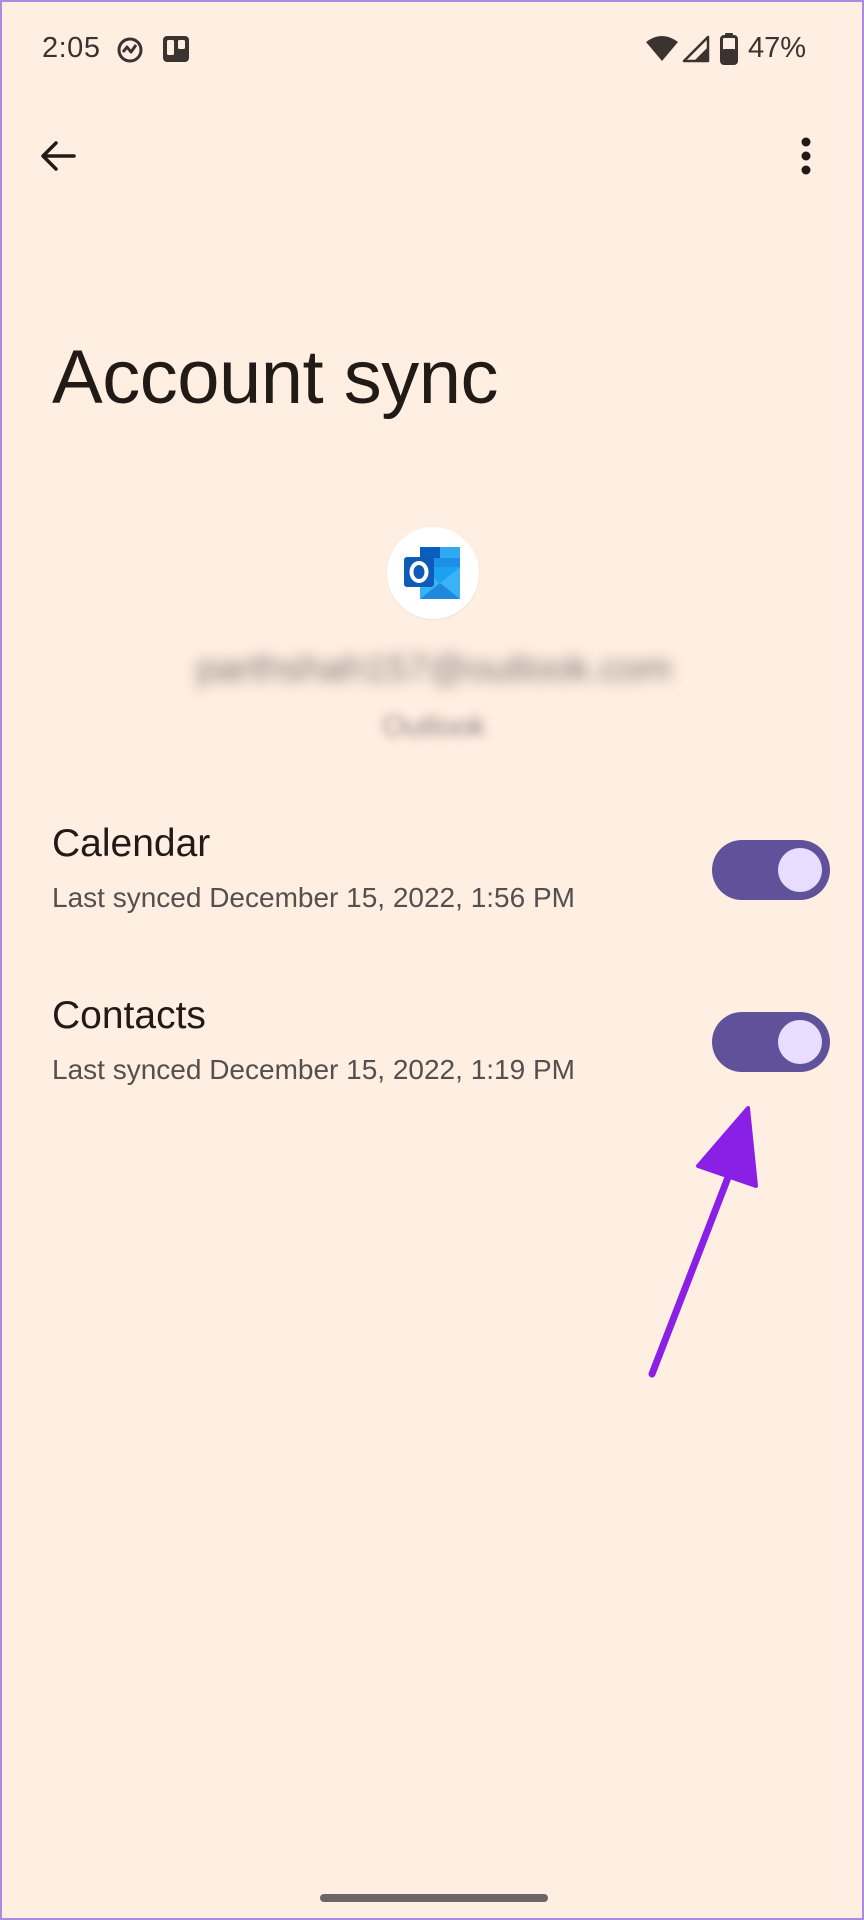  Describe the element at coordinates (129, 1015) in the screenshot. I see `sync-item-label: Contacts` at that location.